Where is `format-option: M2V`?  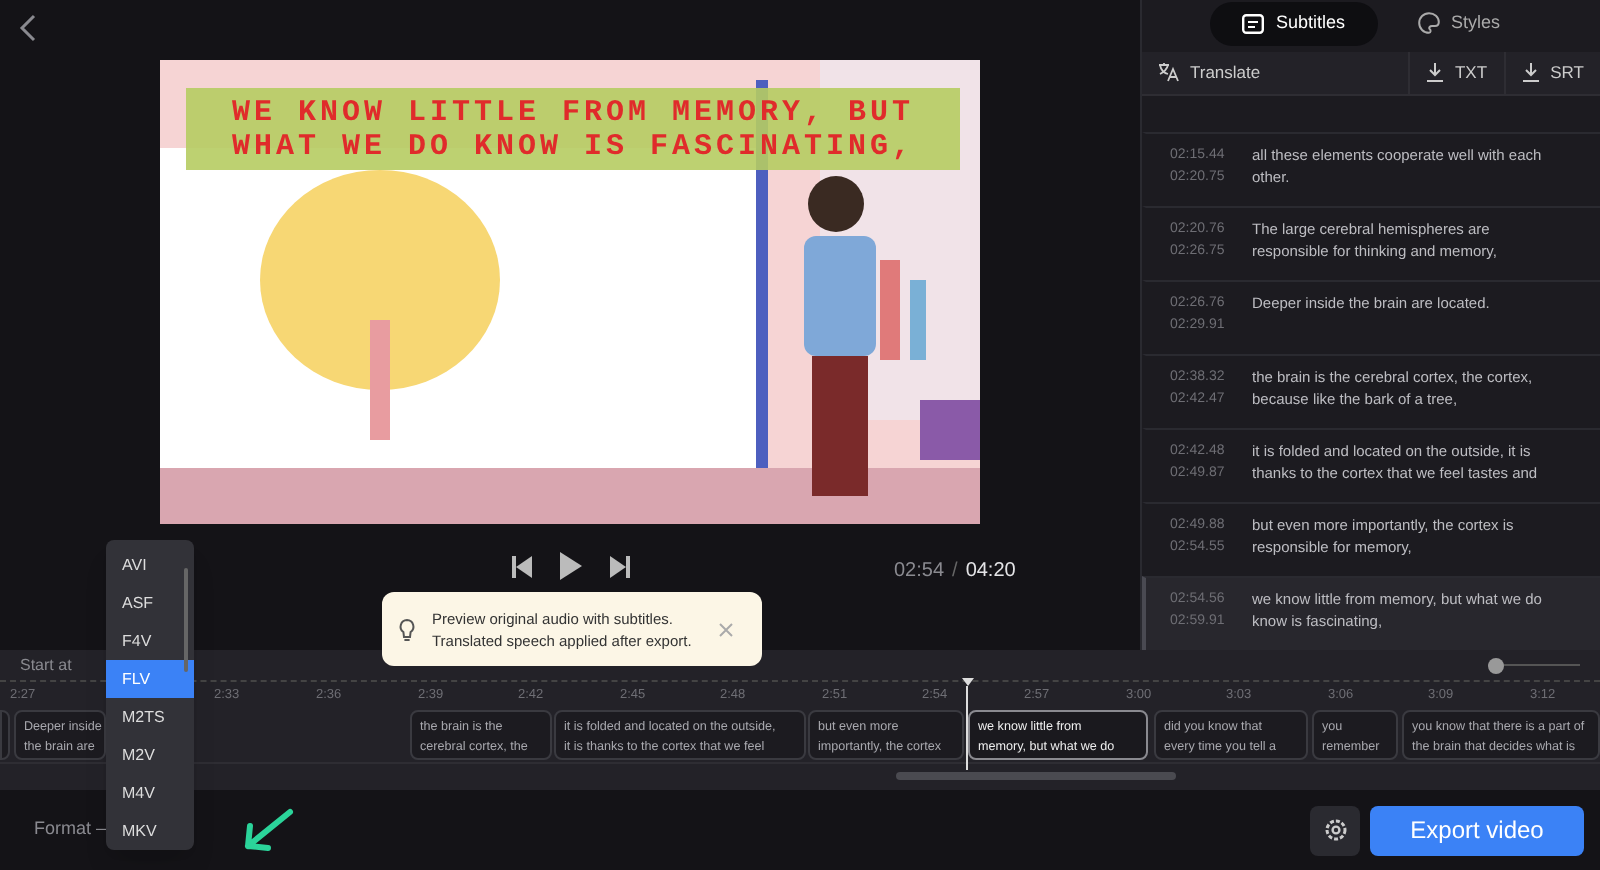 format-option: M2V is located at coordinates (150, 755).